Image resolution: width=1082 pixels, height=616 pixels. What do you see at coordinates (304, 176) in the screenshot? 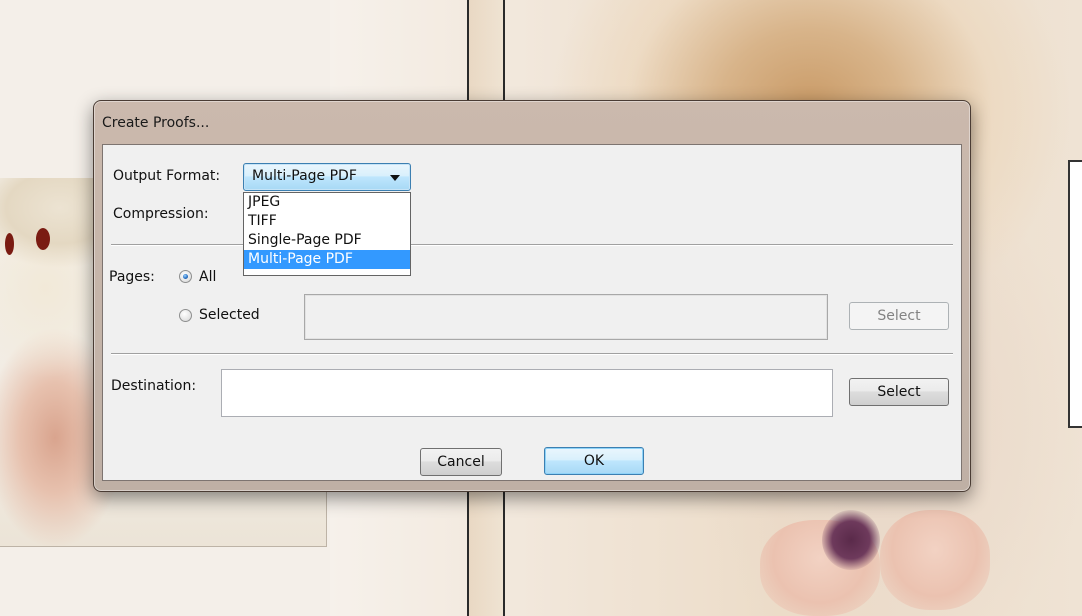
I see `output-format-selected-value: Multi-Page PDF` at bounding box center [304, 176].